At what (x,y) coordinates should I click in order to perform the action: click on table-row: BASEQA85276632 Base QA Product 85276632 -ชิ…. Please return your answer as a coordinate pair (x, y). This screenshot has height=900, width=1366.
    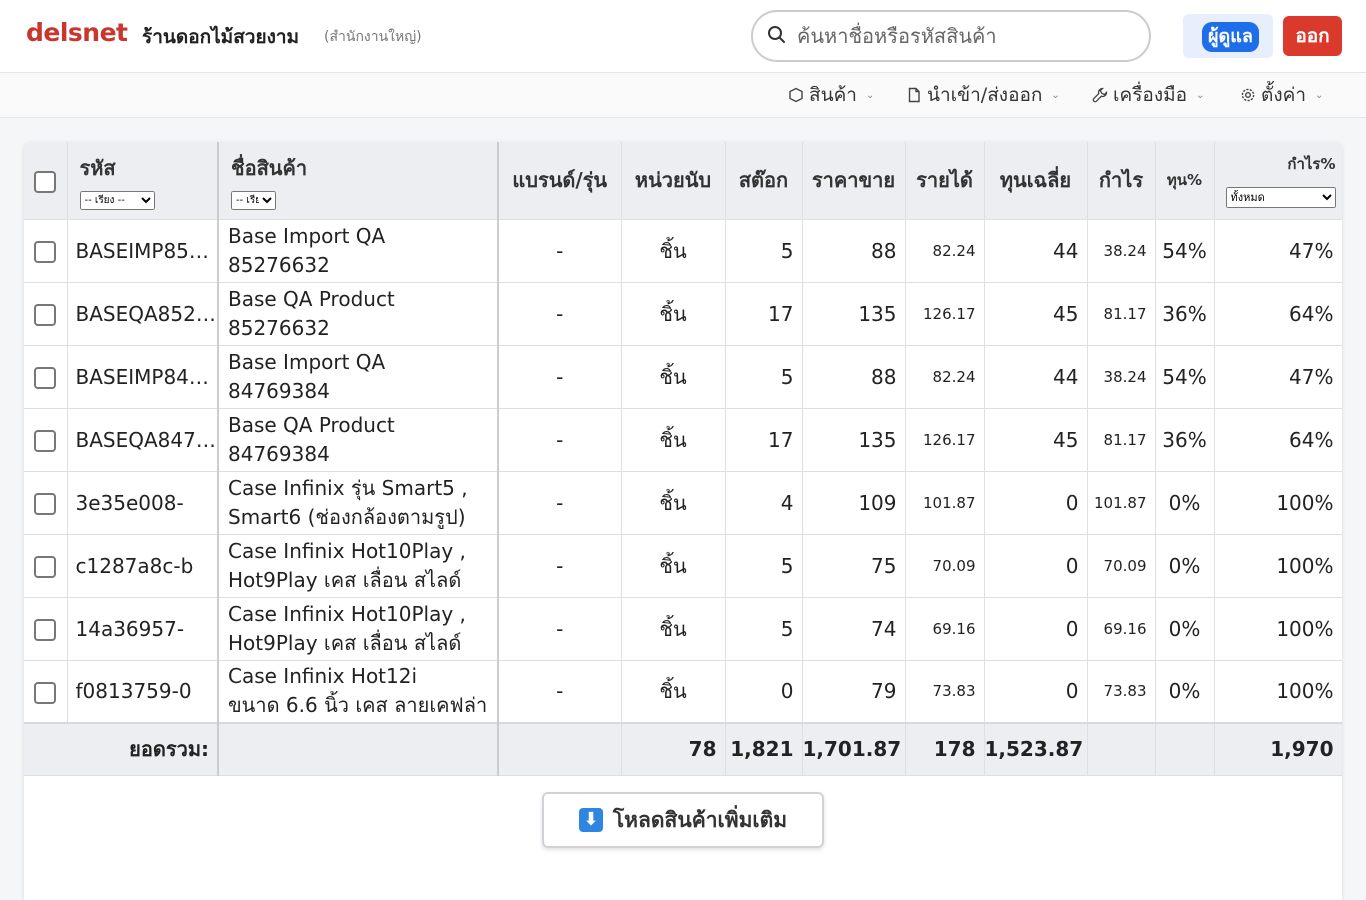
    Looking at the image, I should click on (683, 314).